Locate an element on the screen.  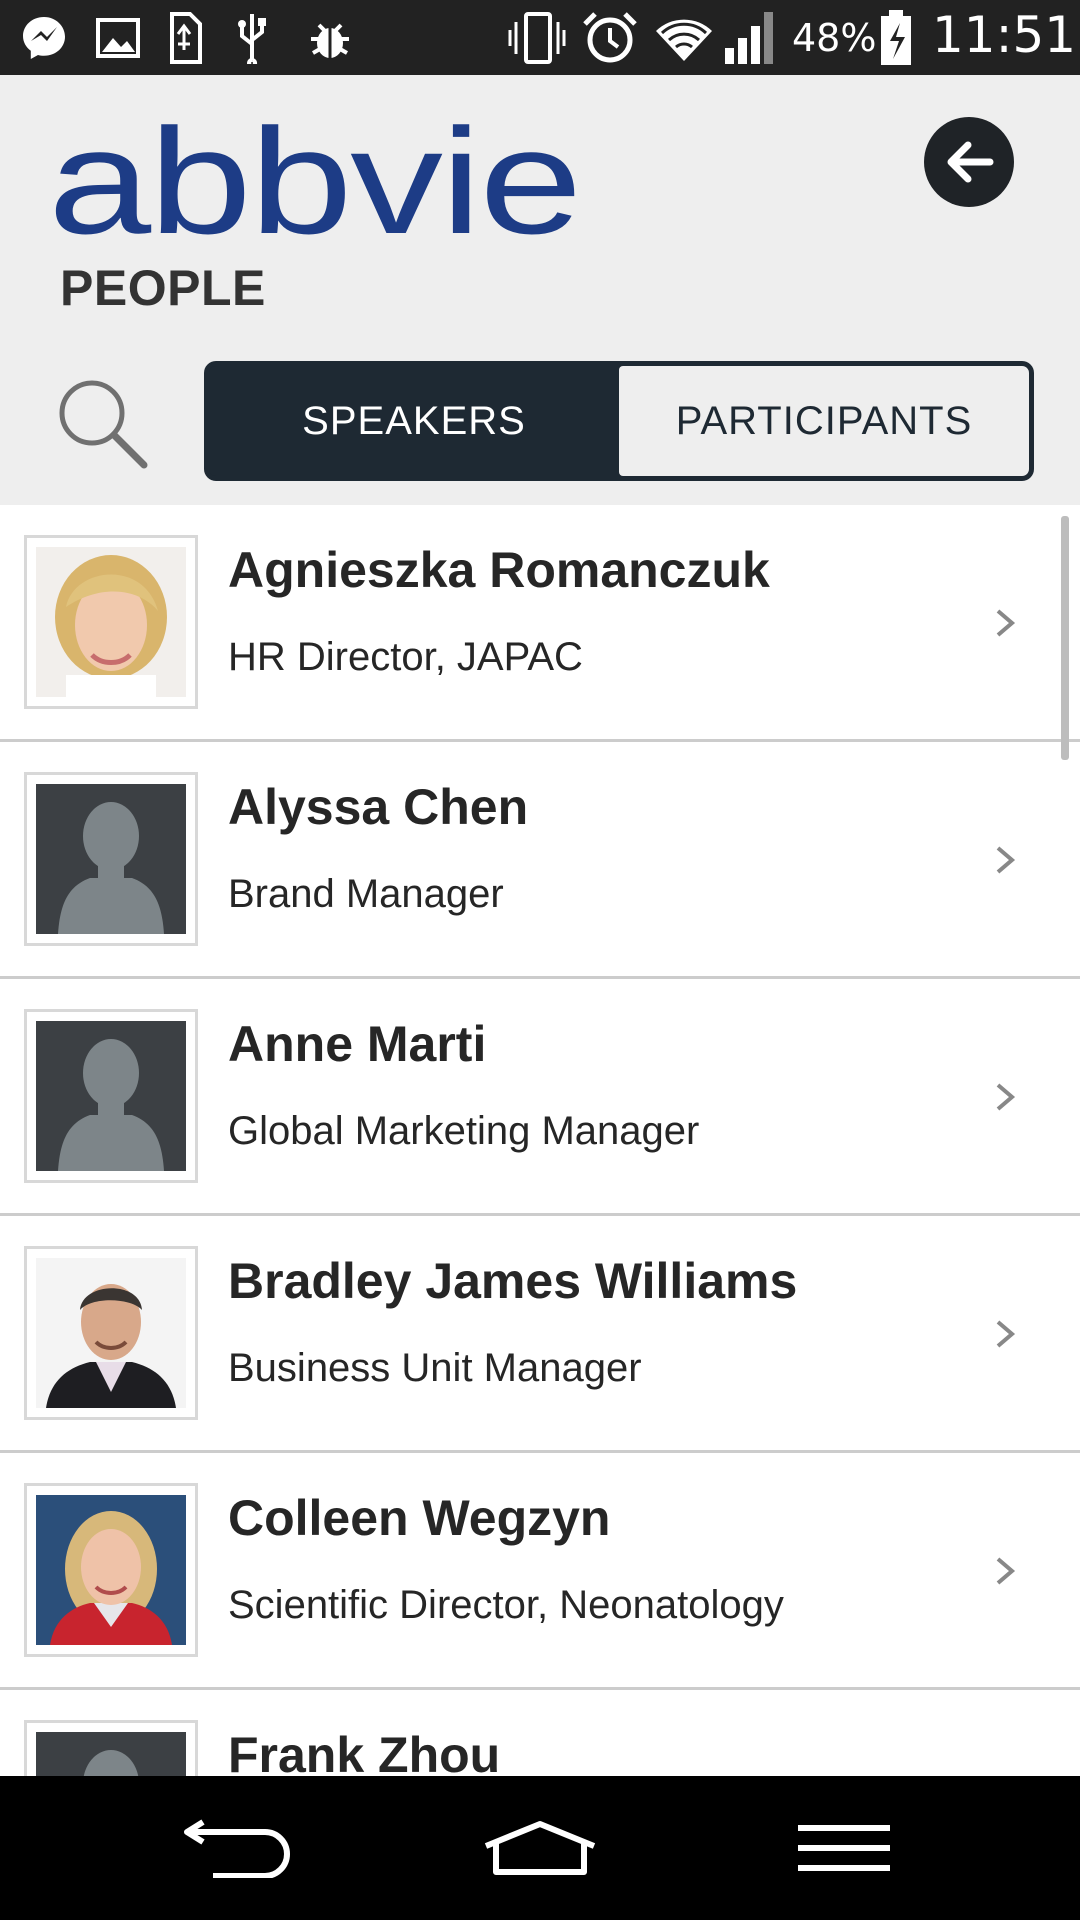
battery-percent: 48% is located at coordinates (834, 38).